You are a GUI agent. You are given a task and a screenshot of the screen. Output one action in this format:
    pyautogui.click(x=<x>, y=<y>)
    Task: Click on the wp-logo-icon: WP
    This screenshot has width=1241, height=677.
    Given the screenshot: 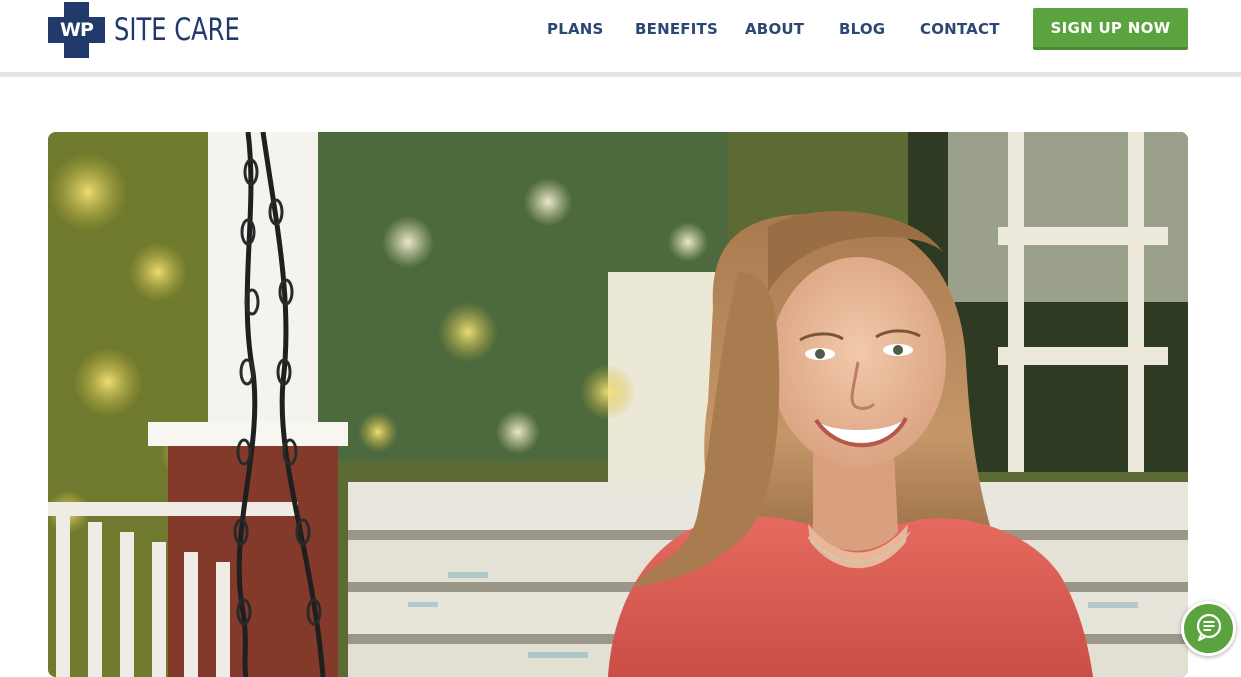 What is the action you would take?
    pyautogui.click(x=76, y=30)
    